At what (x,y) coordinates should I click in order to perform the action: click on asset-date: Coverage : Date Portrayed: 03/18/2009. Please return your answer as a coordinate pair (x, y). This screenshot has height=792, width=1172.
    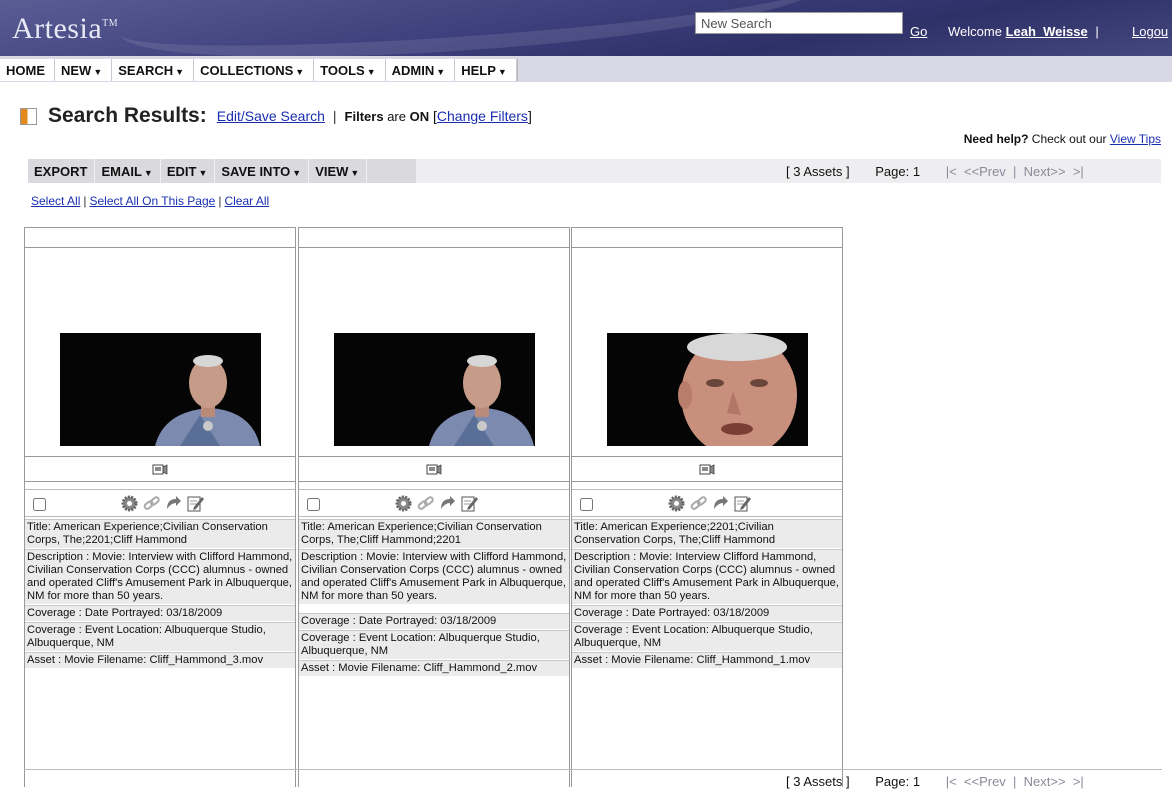
    Looking at the image, I should click on (707, 613).